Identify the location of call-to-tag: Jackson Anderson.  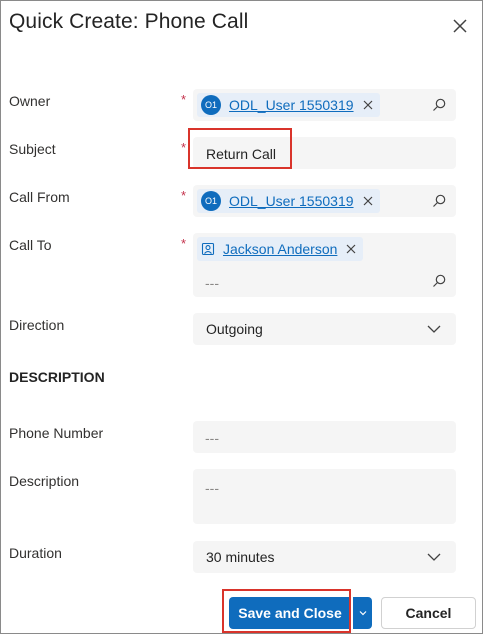
(280, 249).